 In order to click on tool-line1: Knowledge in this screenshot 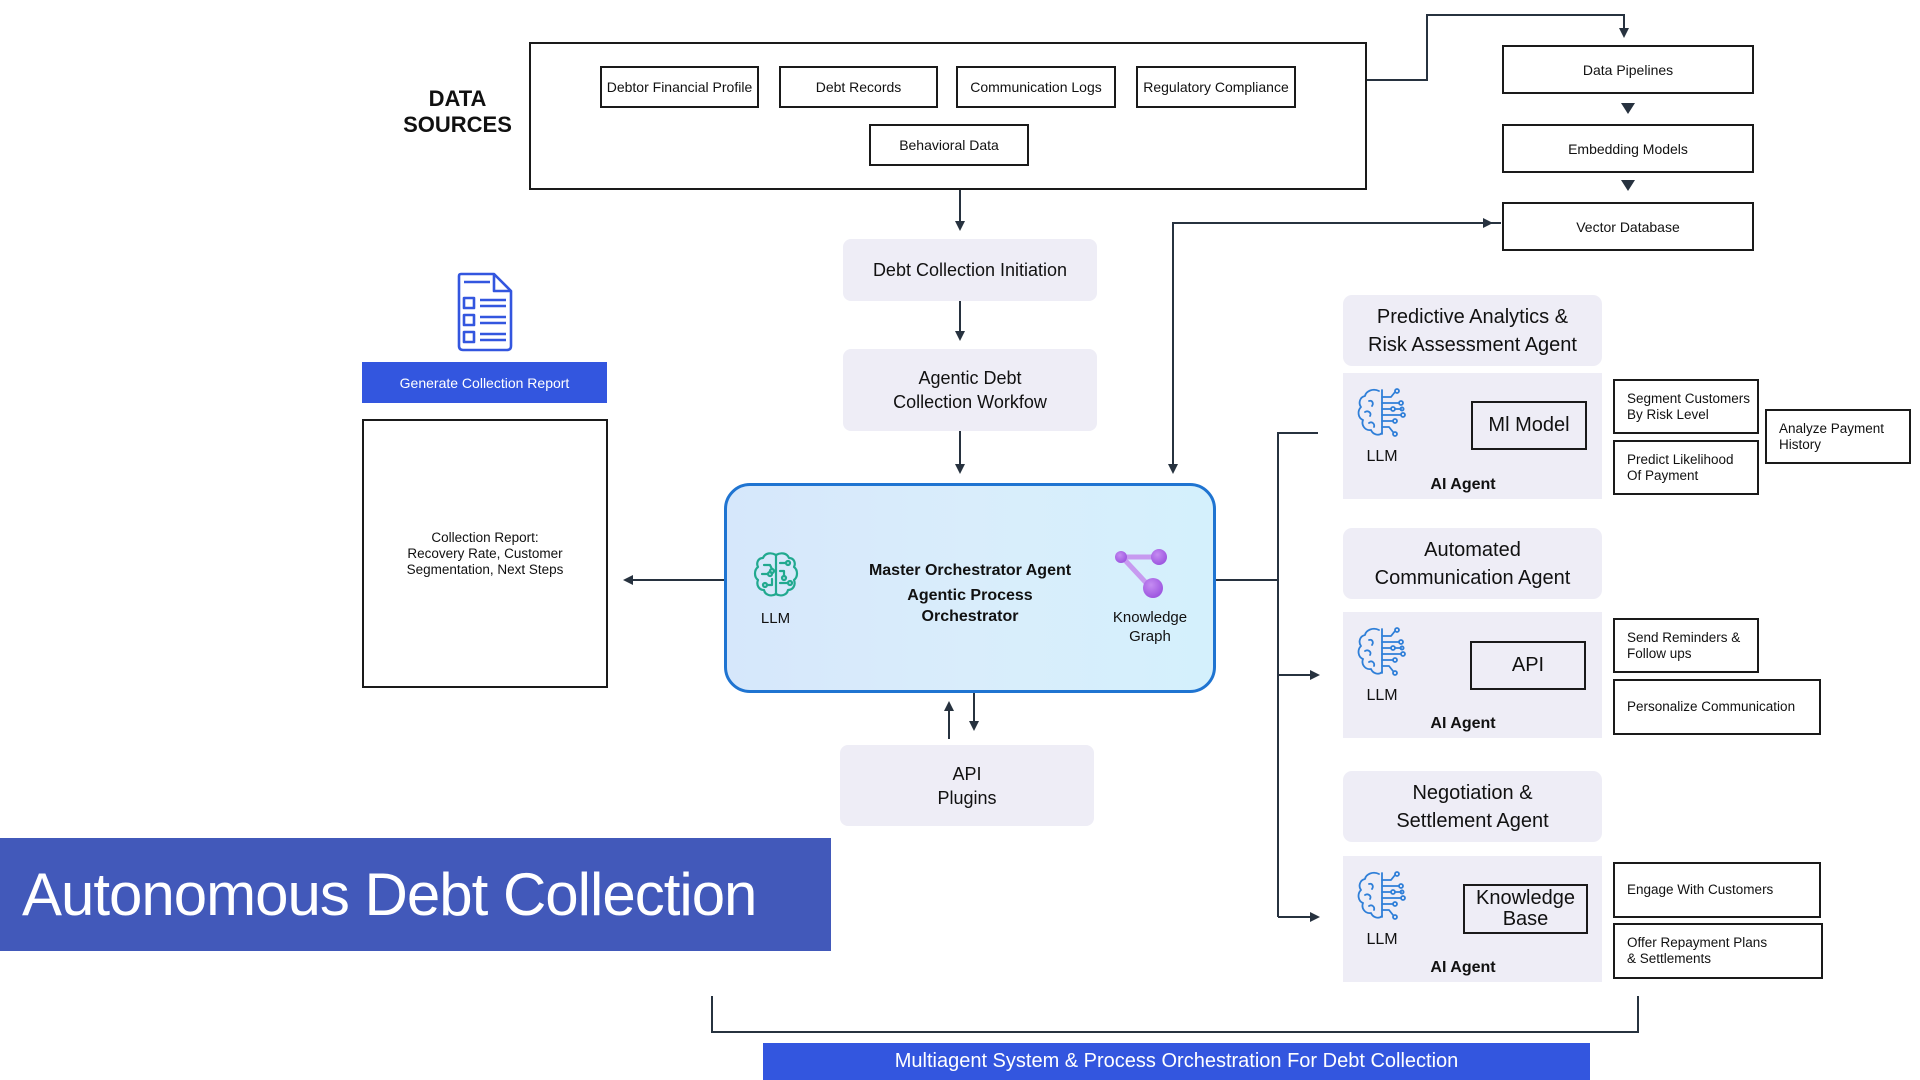, I will do `click(1525, 898)`.